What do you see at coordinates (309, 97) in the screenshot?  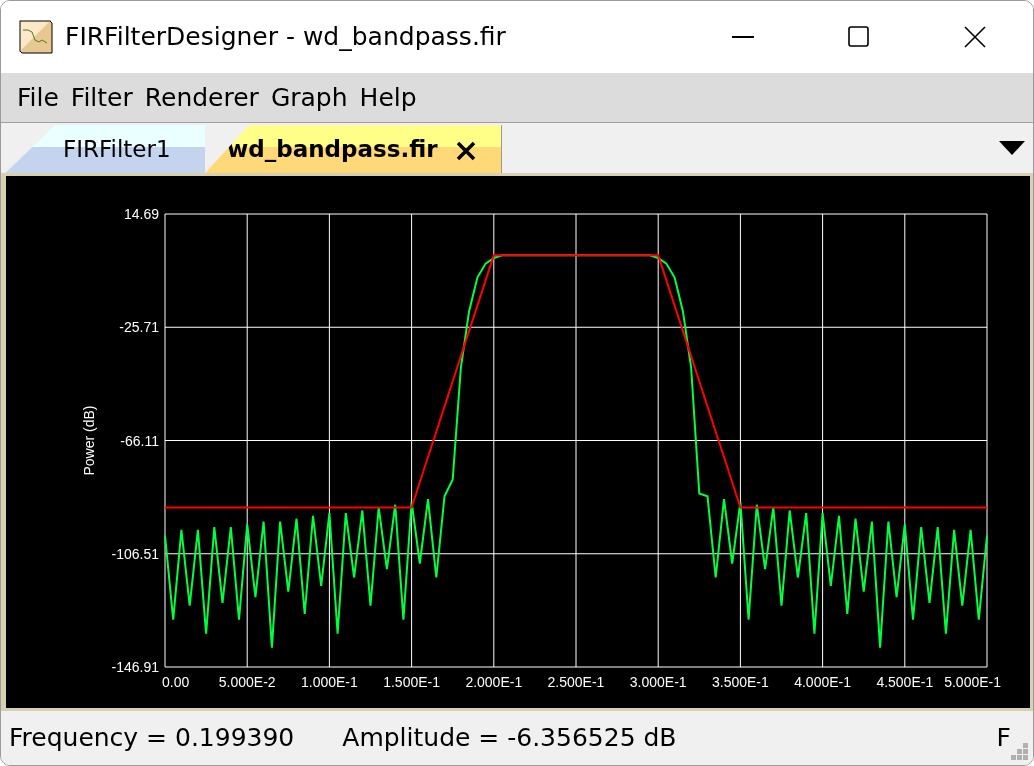 I see `menu-item: Graph` at bounding box center [309, 97].